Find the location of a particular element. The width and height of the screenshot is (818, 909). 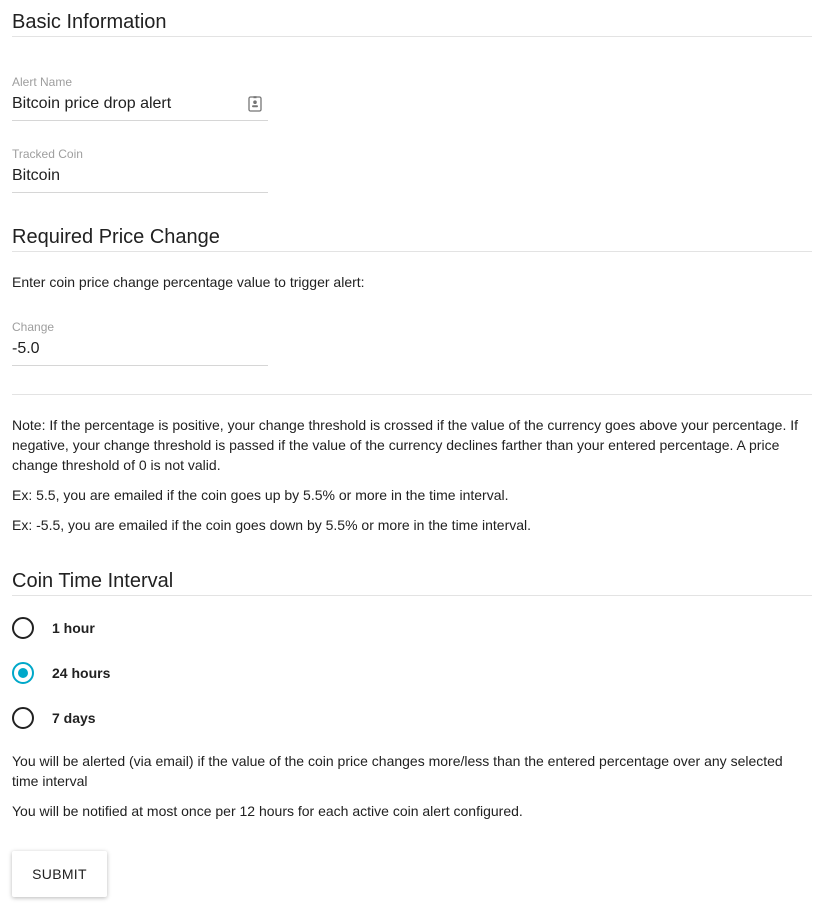

submit-button: SUBMIT is located at coordinates (59, 874).